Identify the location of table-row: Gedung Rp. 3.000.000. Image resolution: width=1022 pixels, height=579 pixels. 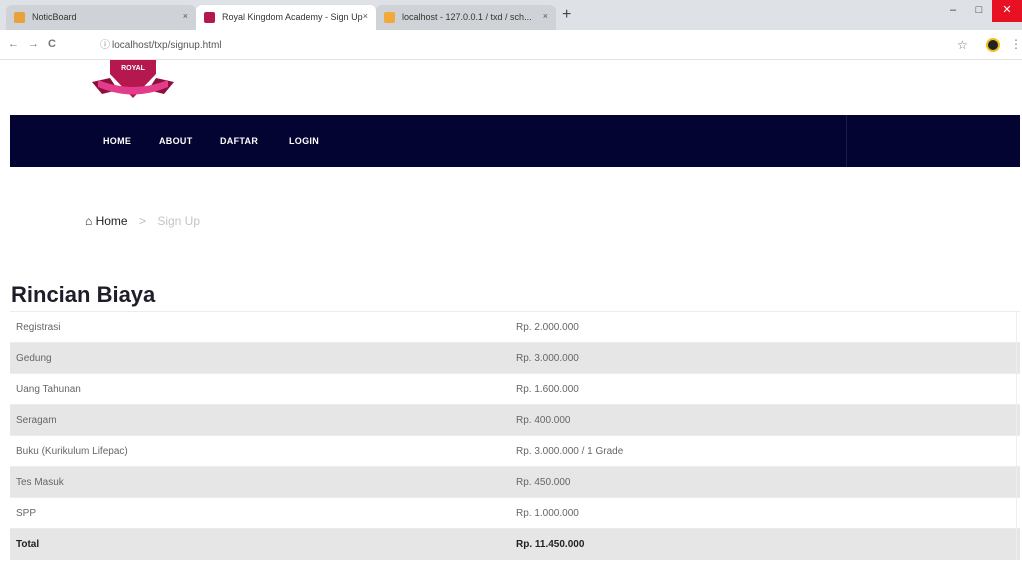
(515, 358).